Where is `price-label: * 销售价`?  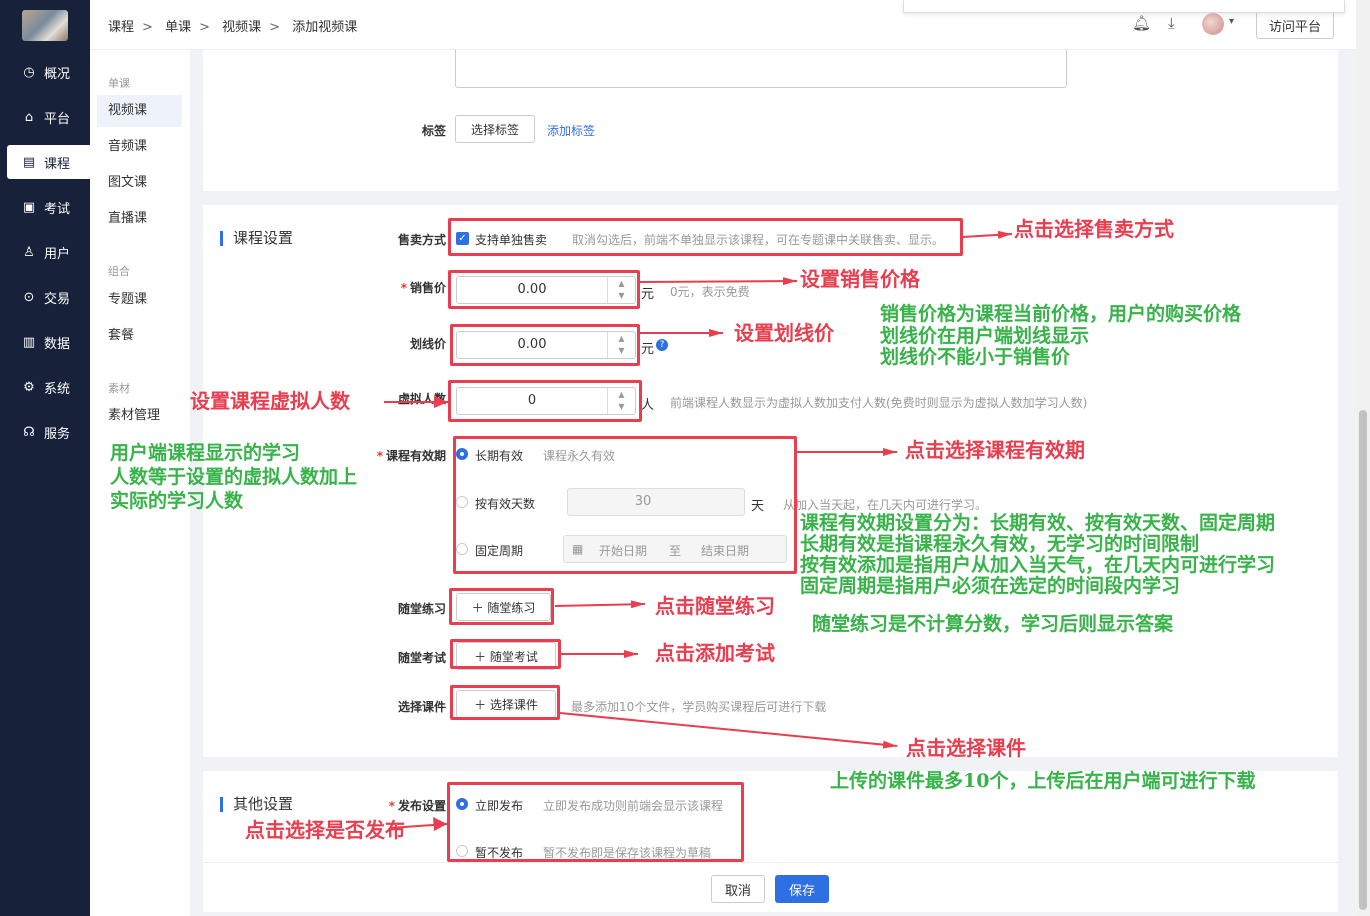
price-label: * 销售价 is located at coordinates (406, 287).